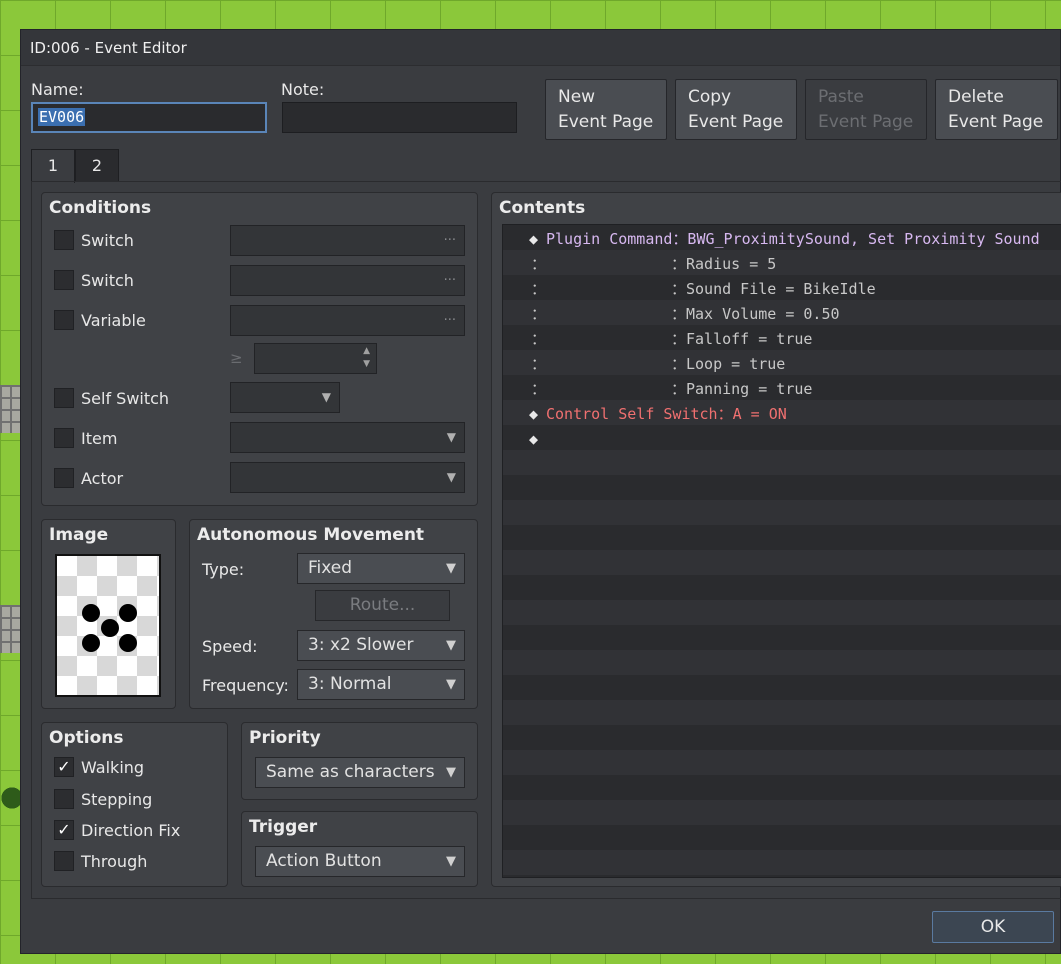 The height and width of the screenshot is (964, 1061). Describe the element at coordinates (542, 208) in the screenshot. I see `contents-title: Contents` at that location.